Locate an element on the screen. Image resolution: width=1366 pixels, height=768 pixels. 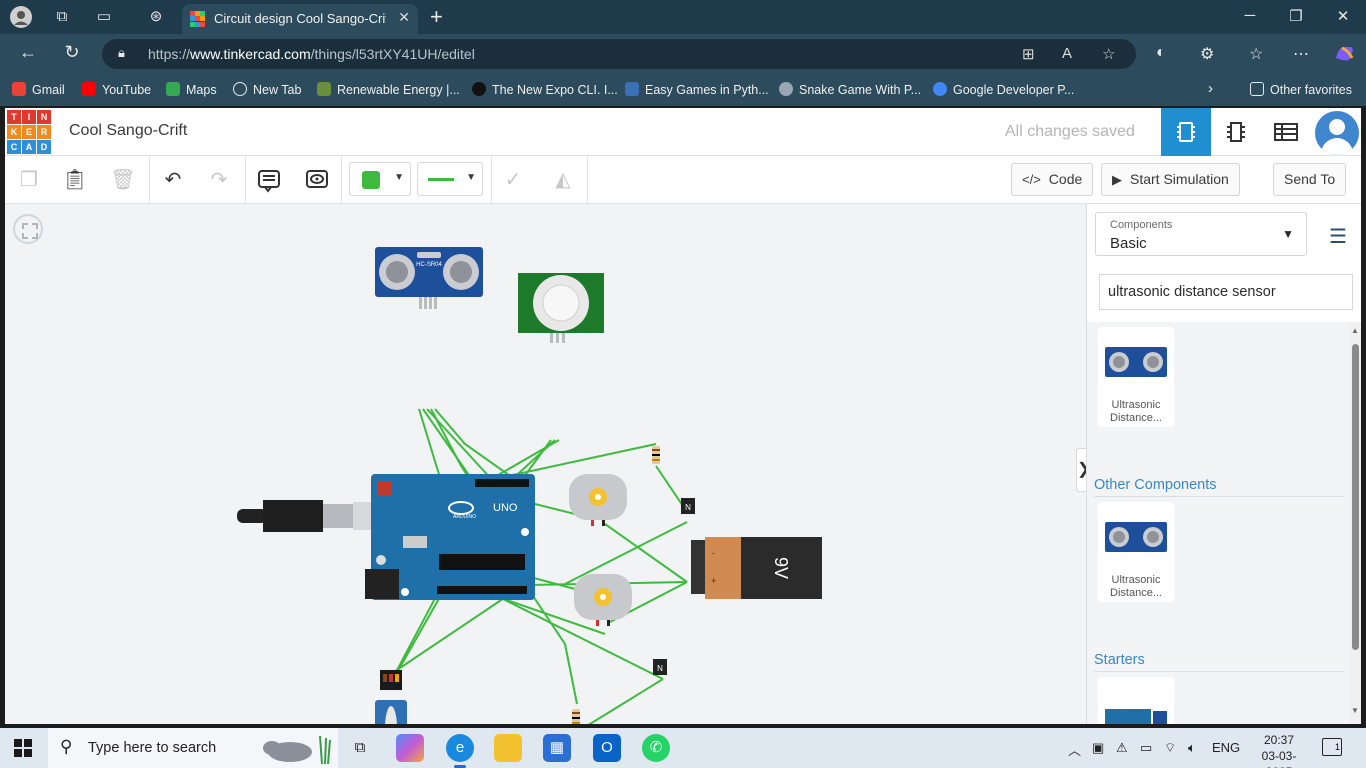
volume-icon: 🔈︎ is located at coordinates (1192, 748).